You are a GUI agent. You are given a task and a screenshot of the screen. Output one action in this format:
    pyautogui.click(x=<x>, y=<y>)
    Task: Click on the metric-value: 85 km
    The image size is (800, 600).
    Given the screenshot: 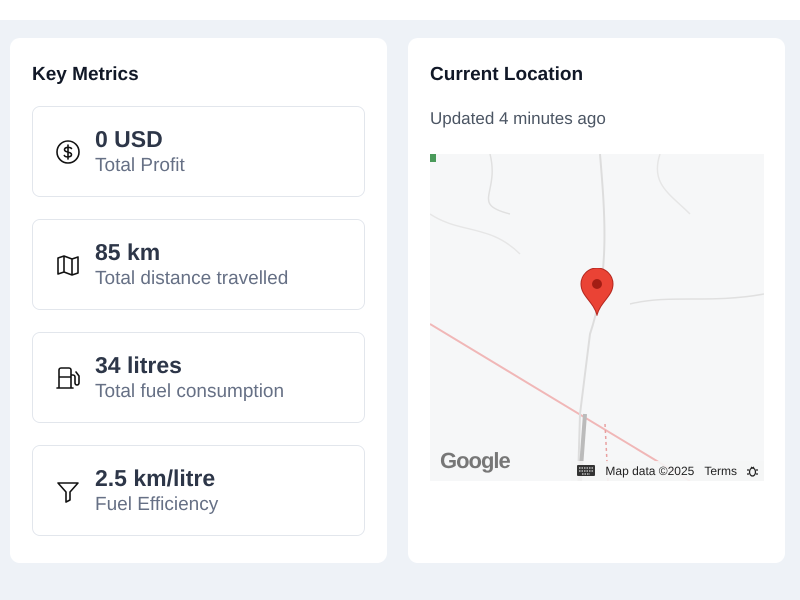 What is the action you would take?
    pyautogui.click(x=128, y=252)
    